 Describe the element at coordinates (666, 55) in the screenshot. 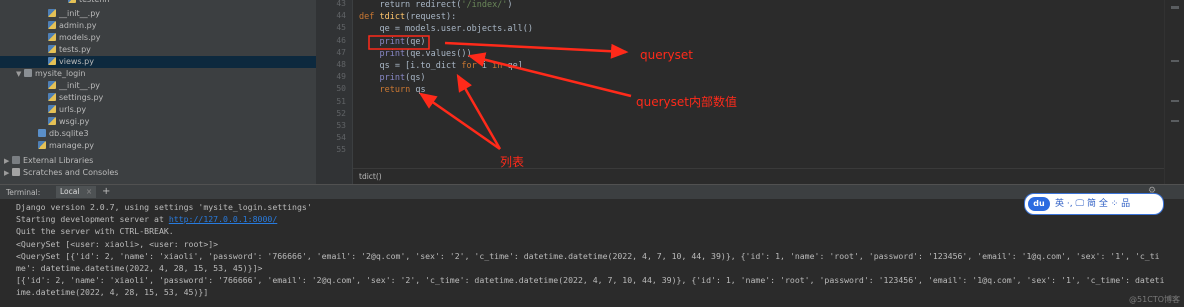

I see `annotation-queryset: queryset` at that location.